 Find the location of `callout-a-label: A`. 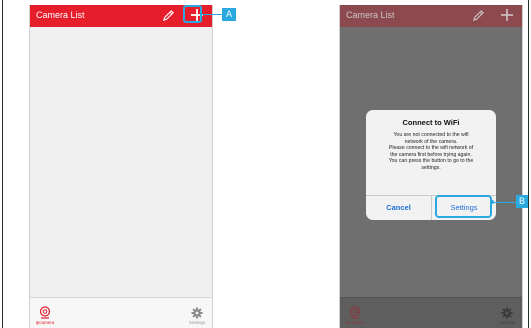

callout-a-label: A is located at coordinates (229, 14).